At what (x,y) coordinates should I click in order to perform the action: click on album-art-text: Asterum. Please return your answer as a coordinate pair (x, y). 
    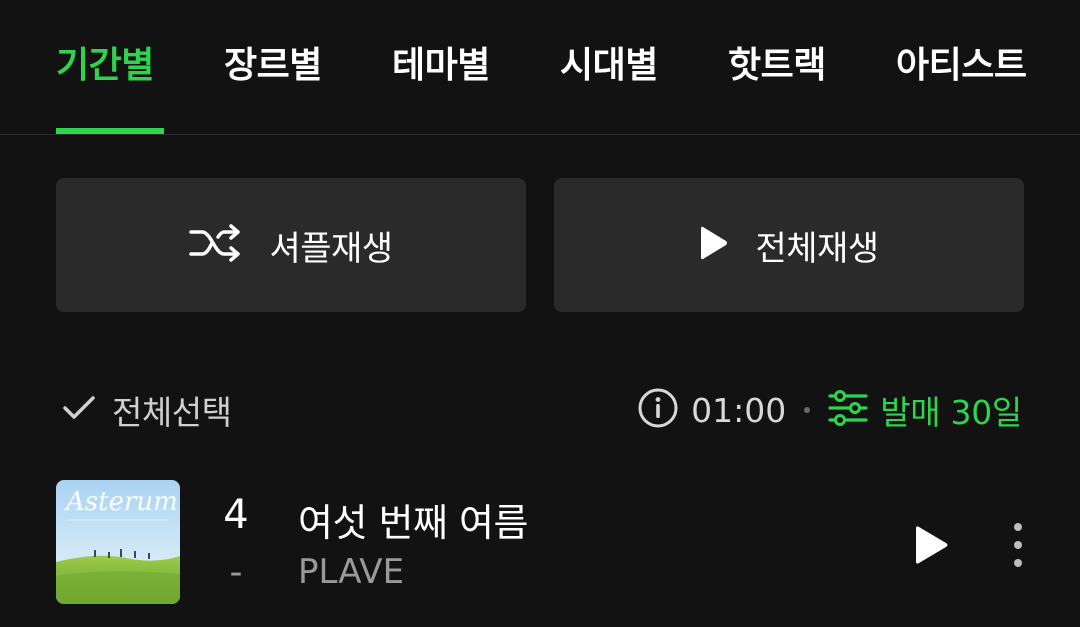
    Looking at the image, I should click on (121, 502).